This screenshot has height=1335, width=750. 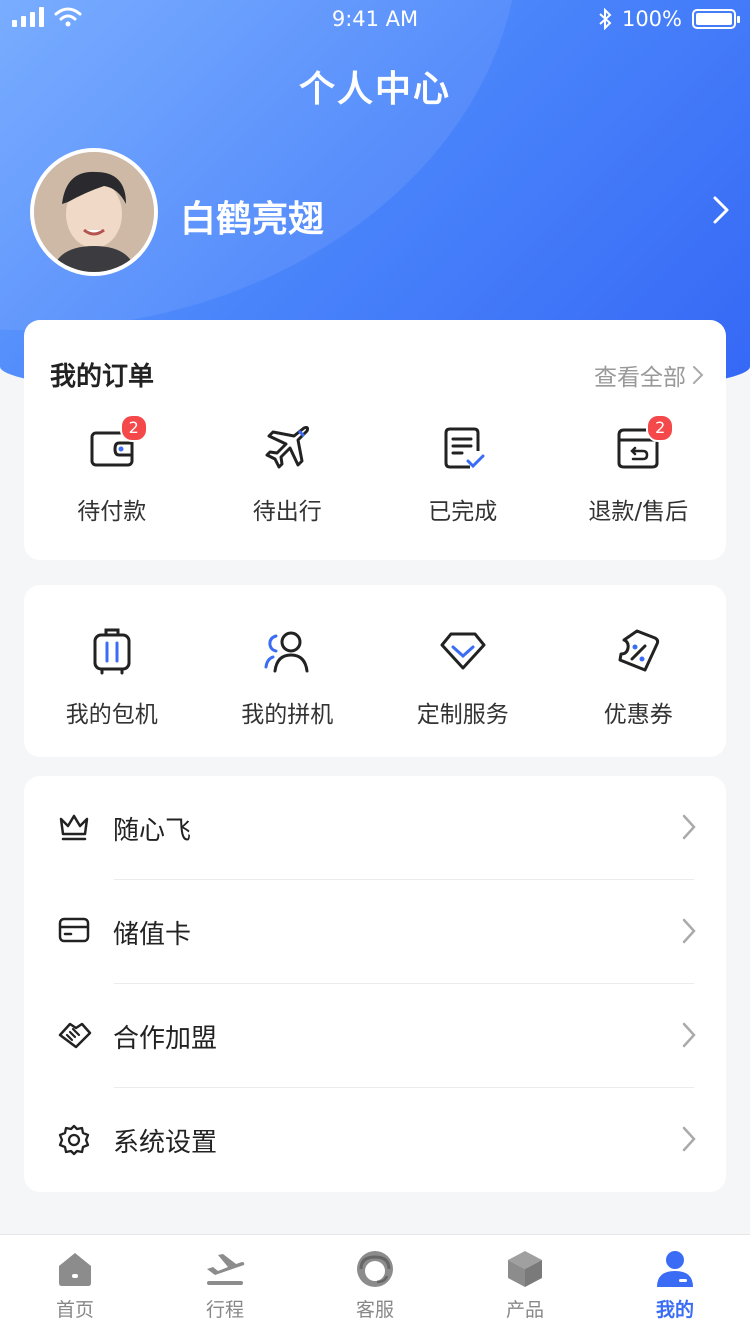 I want to click on tab-itinerary: 行程, so click(x=225, y=1285).